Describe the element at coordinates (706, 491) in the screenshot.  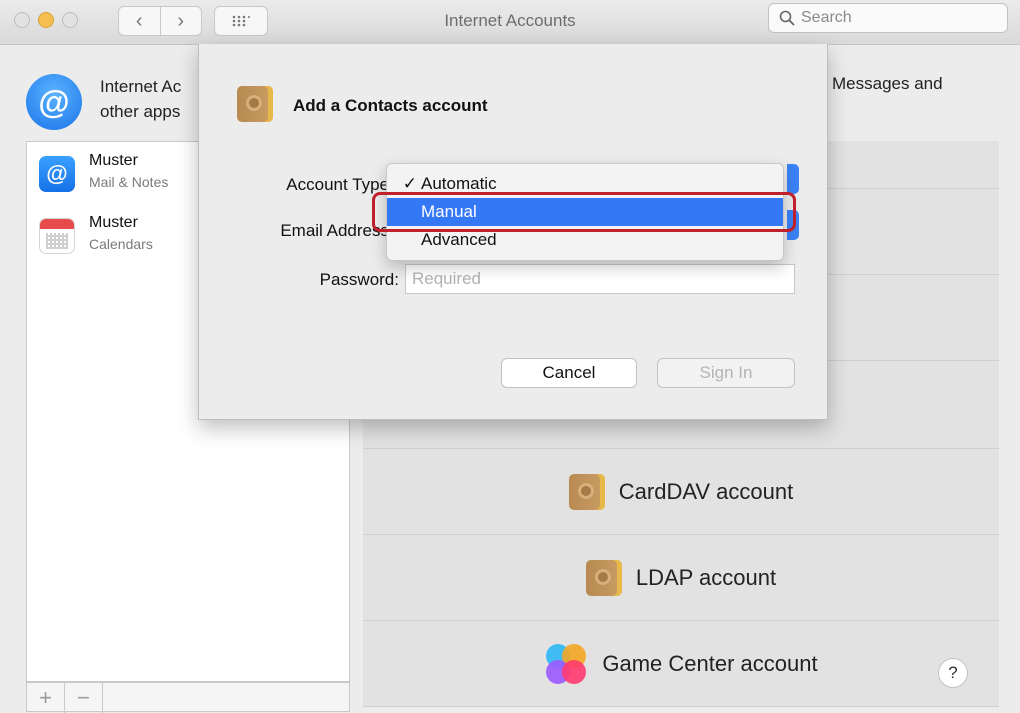
I see `provider-label: CardDAV account` at that location.